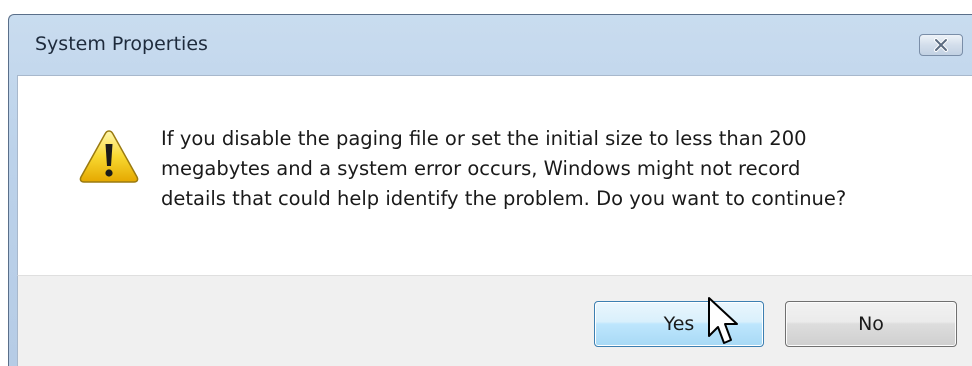  Describe the element at coordinates (871, 324) in the screenshot. I see `no-button: No` at that location.